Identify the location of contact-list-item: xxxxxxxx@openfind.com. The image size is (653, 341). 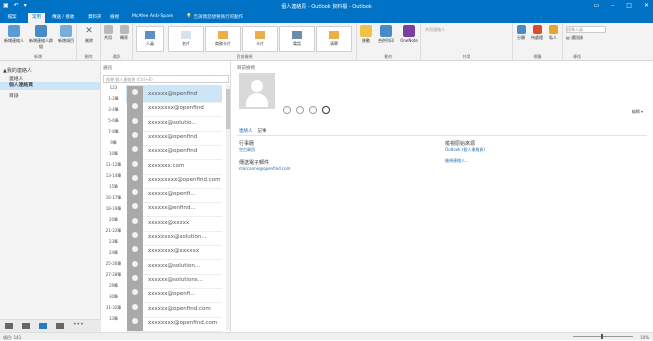
(174, 323).